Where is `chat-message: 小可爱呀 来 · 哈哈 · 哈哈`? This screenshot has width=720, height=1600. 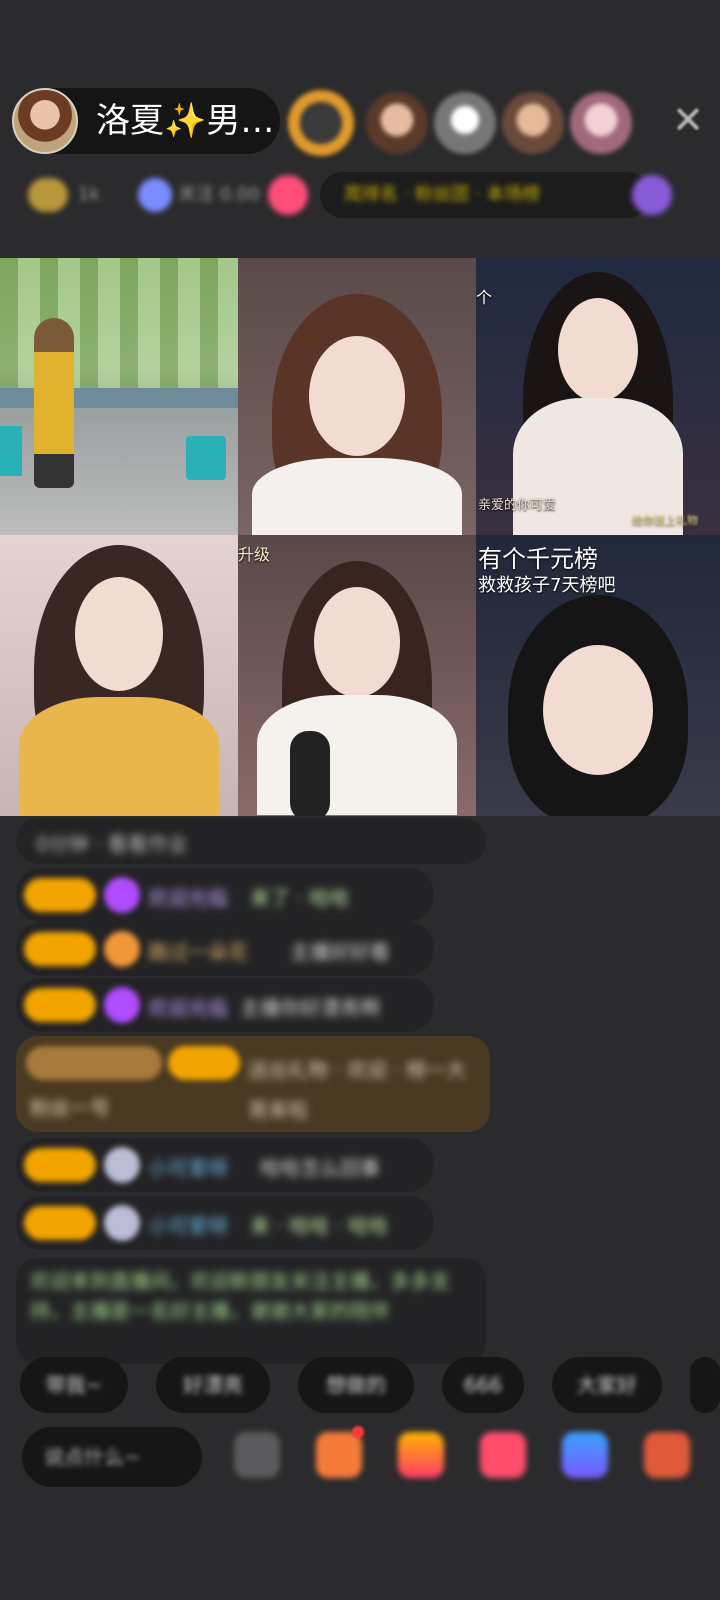 chat-message: 小可爱呀 来 · 哈哈 · 哈哈 is located at coordinates (225, 1223).